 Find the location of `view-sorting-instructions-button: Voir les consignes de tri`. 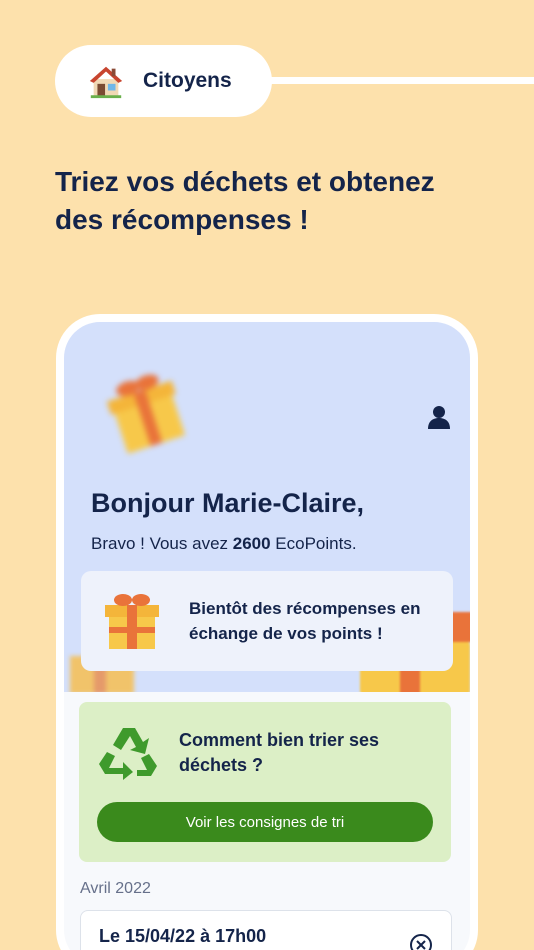

view-sorting-instructions-button: Voir les consignes de tri is located at coordinates (265, 822).